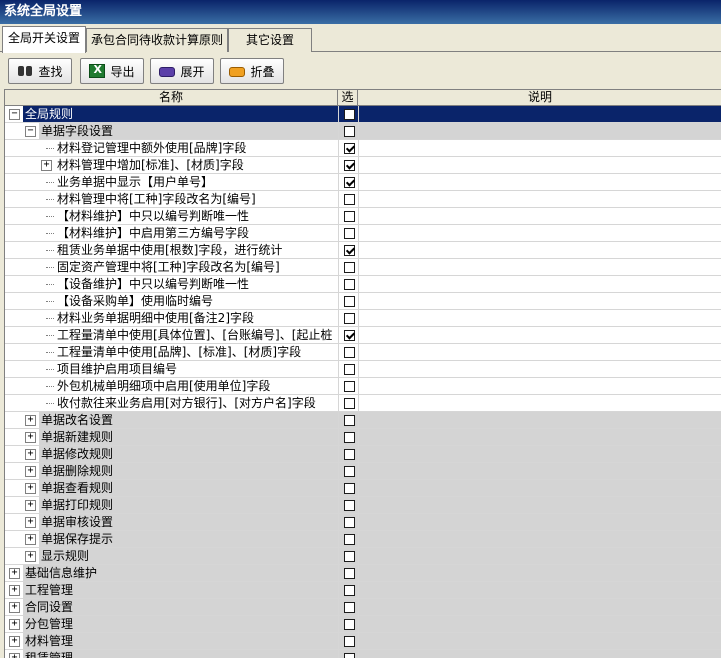  I want to click on tree-row: 收付款往来业务启用[对方银行]、[对方户名]字段, so click(363, 403).